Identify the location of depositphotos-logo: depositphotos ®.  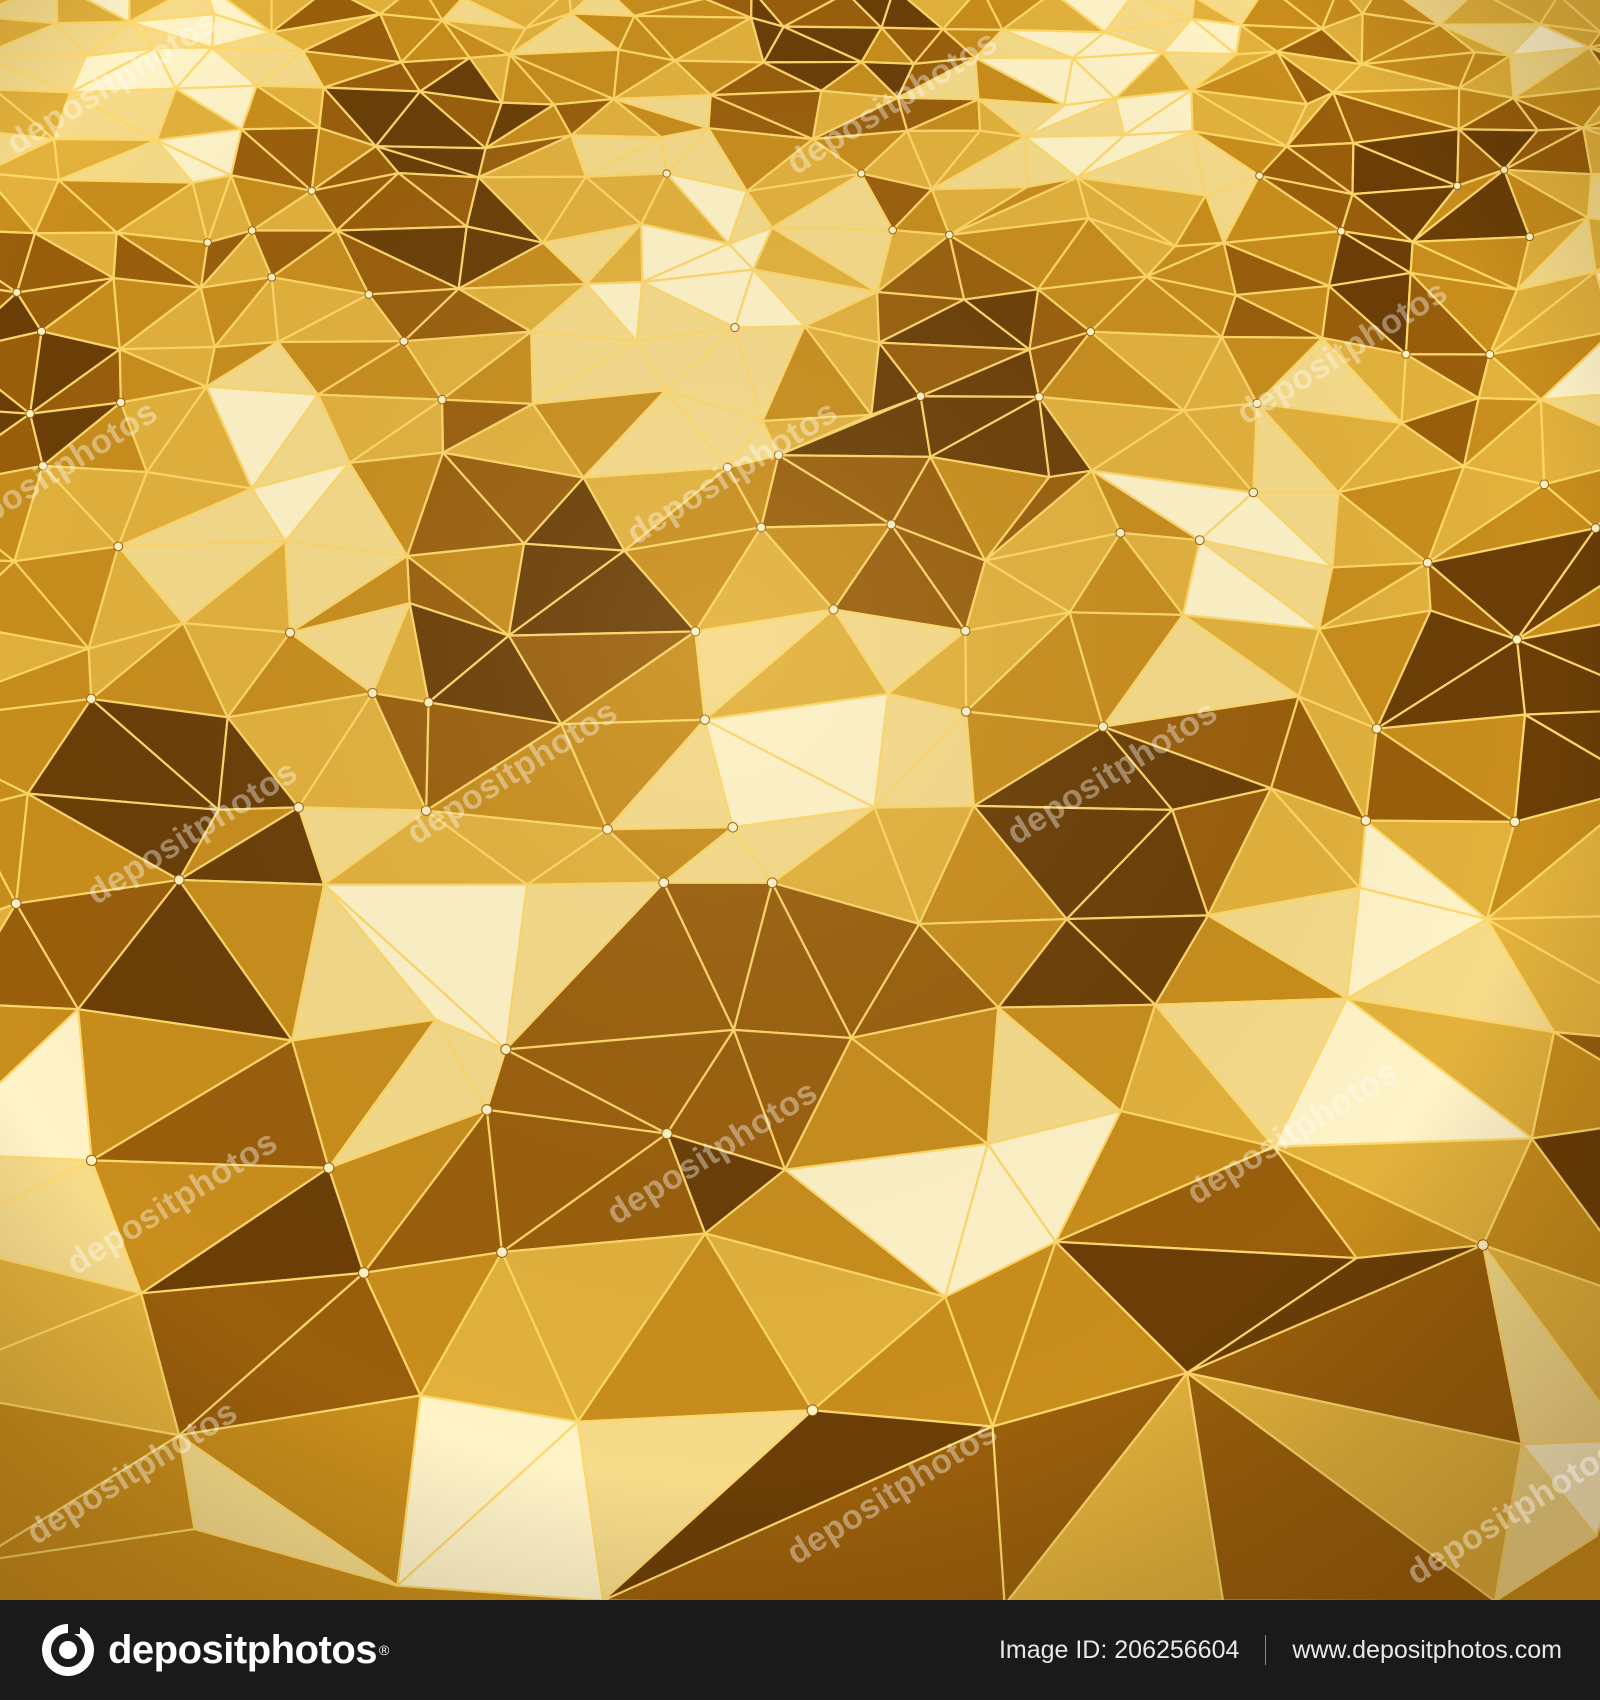
(214, 1650).